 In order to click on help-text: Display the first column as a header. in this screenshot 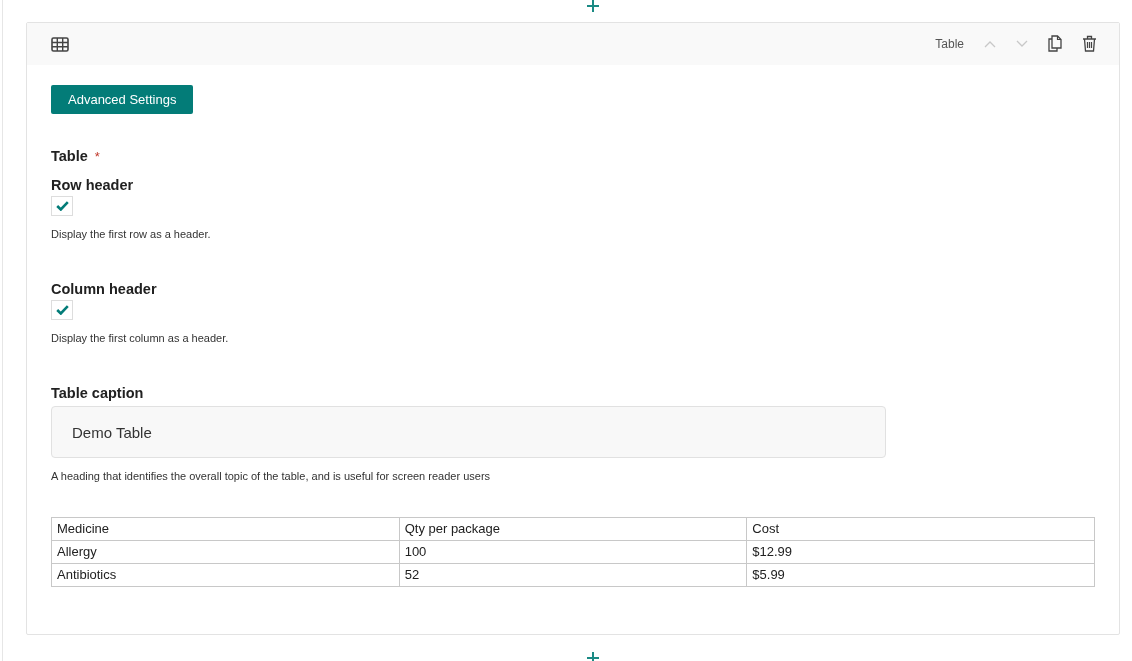, I will do `click(140, 339)`.